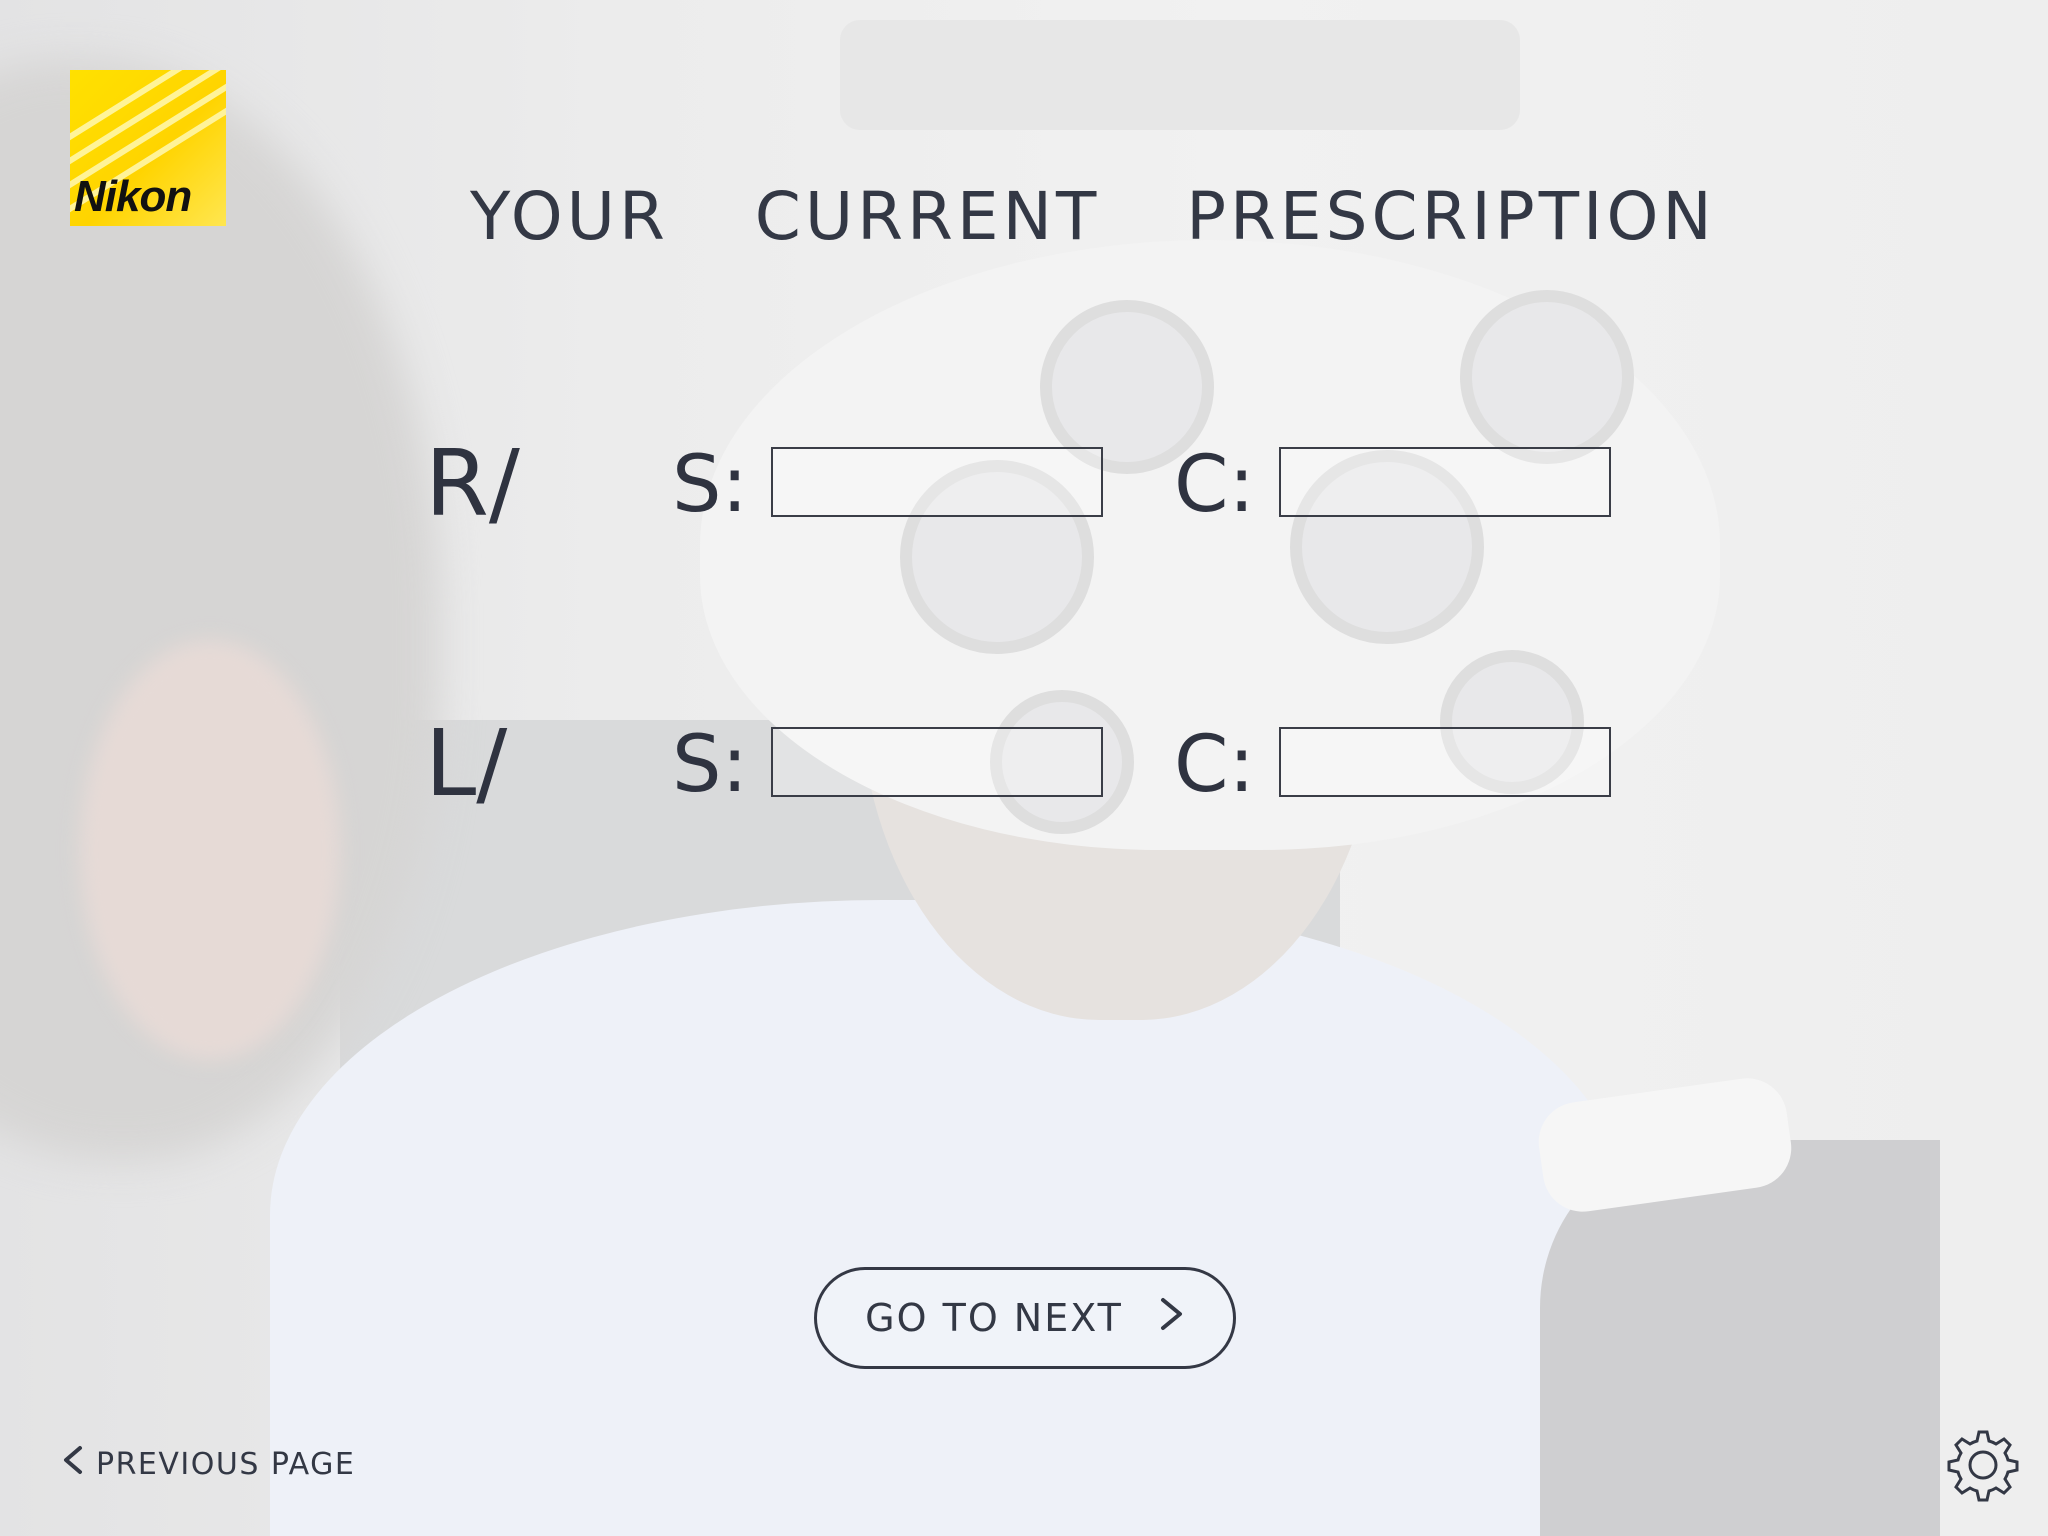  What do you see at coordinates (1214, 485) in the screenshot?
I see `right-cylinder-label: C:` at bounding box center [1214, 485].